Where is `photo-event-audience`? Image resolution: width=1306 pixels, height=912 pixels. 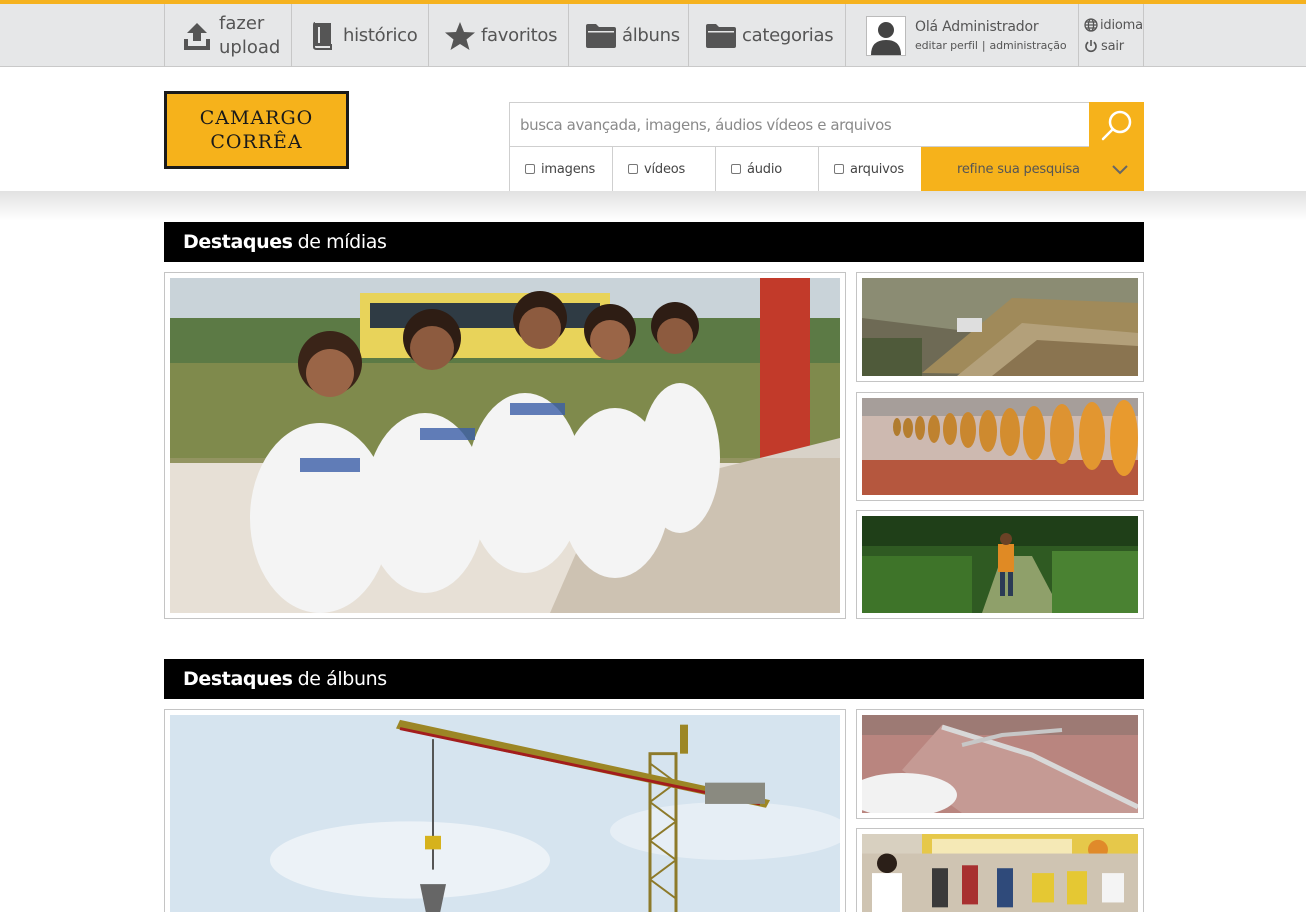 photo-event-audience is located at coordinates (1000, 873).